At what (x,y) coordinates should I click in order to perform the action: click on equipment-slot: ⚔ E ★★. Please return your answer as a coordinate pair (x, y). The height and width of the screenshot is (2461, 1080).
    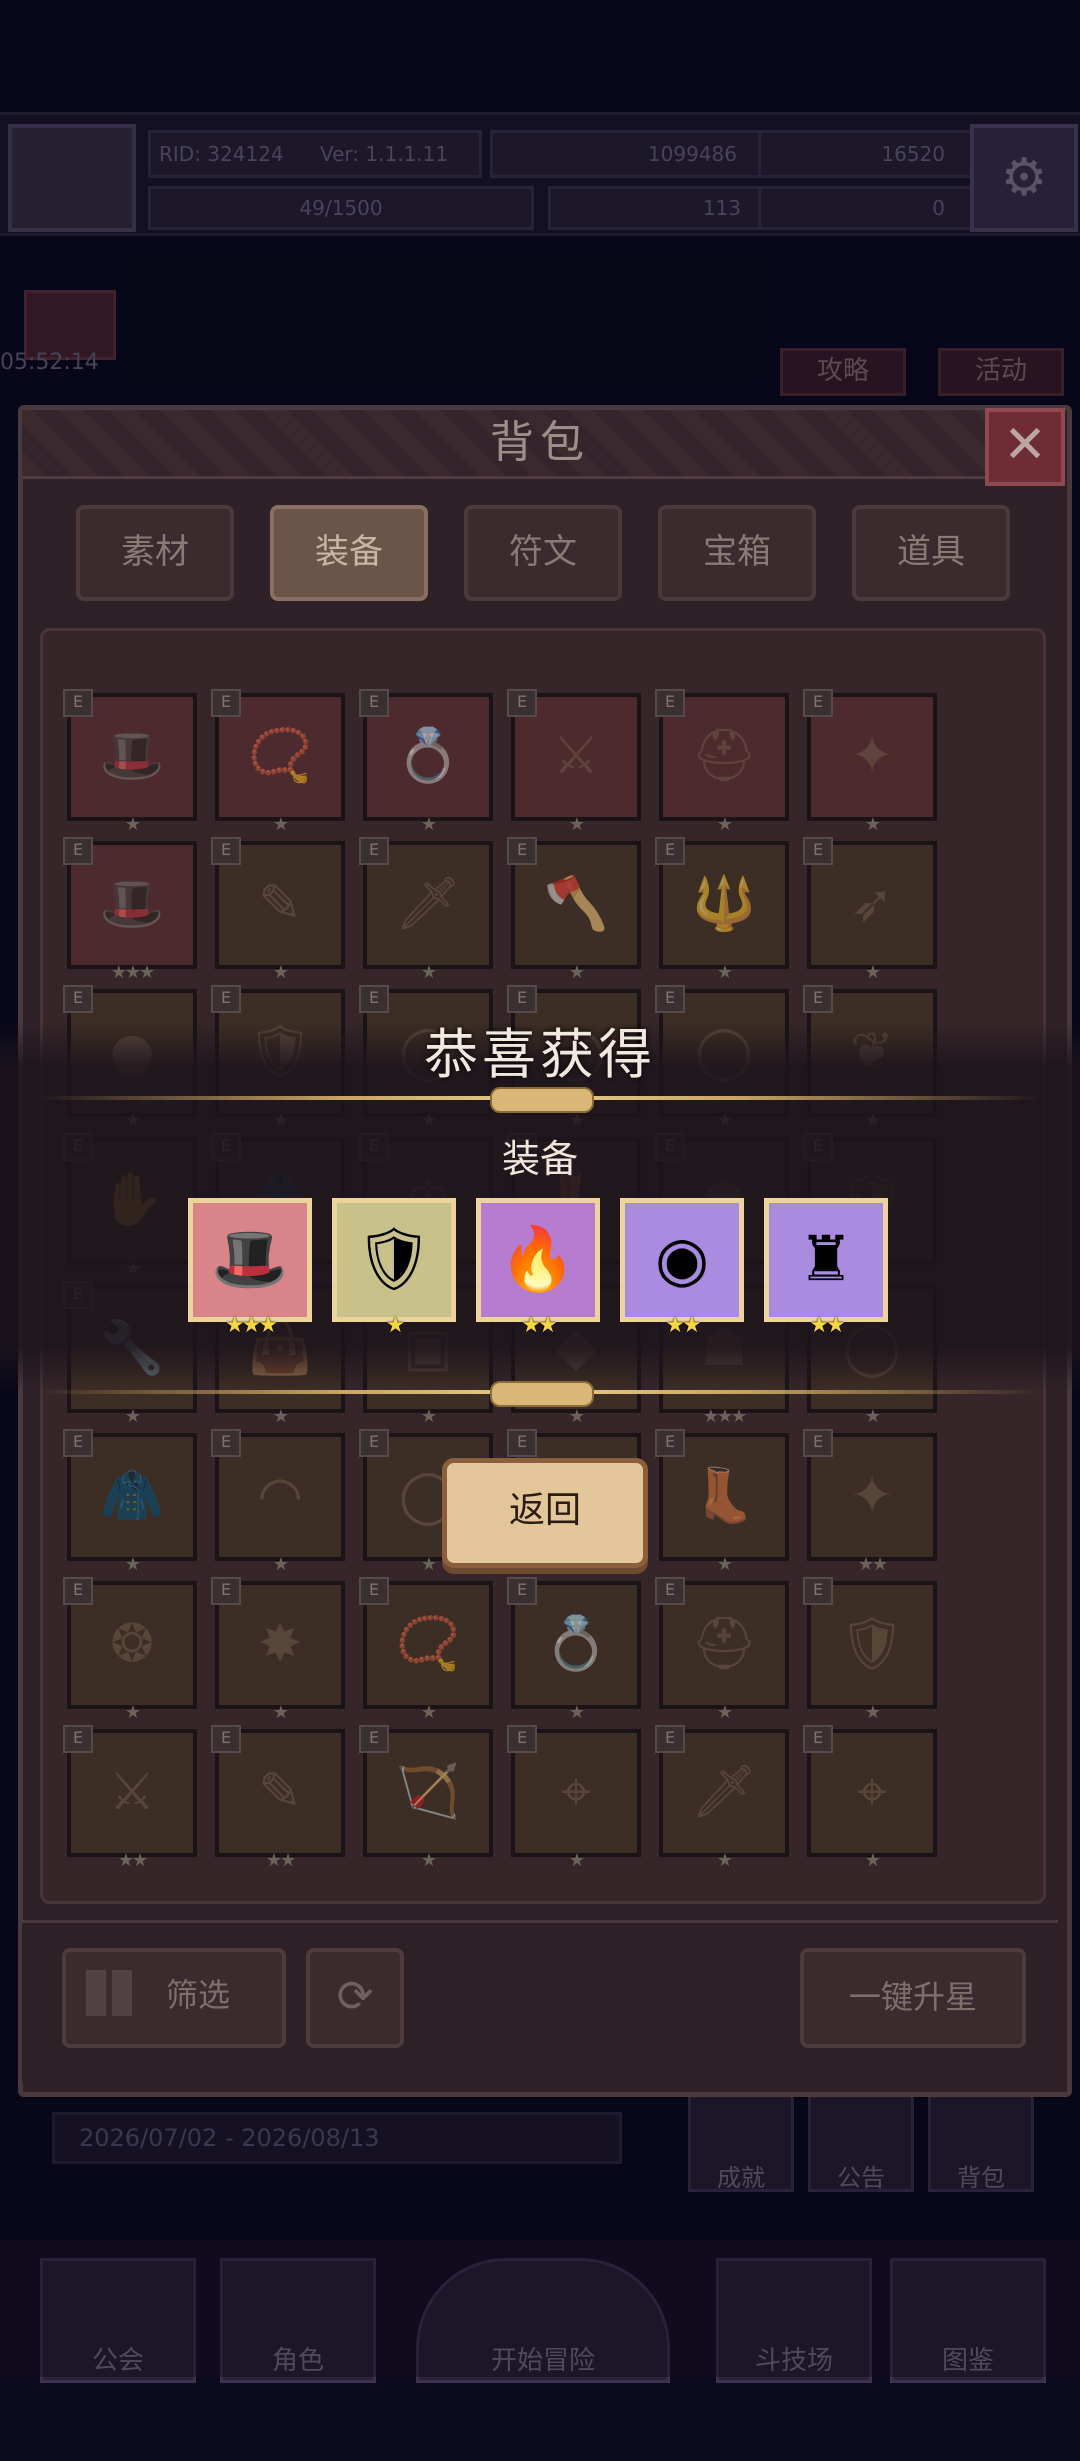
    Looking at the image, I should click on (130, 1798).